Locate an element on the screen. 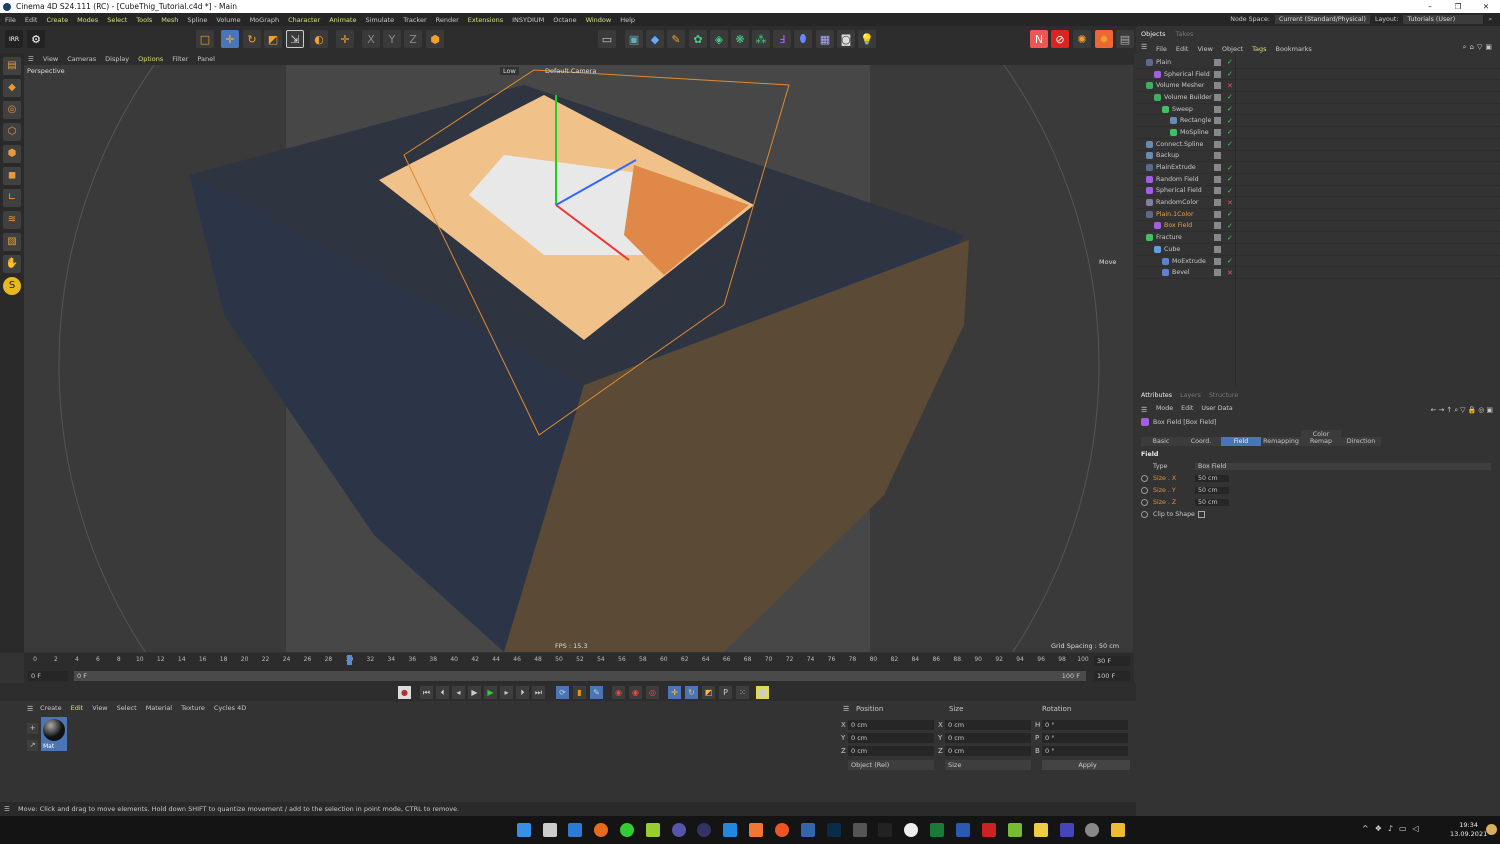  tab-attributes: Attributes is located at coordinates (1156, 395).